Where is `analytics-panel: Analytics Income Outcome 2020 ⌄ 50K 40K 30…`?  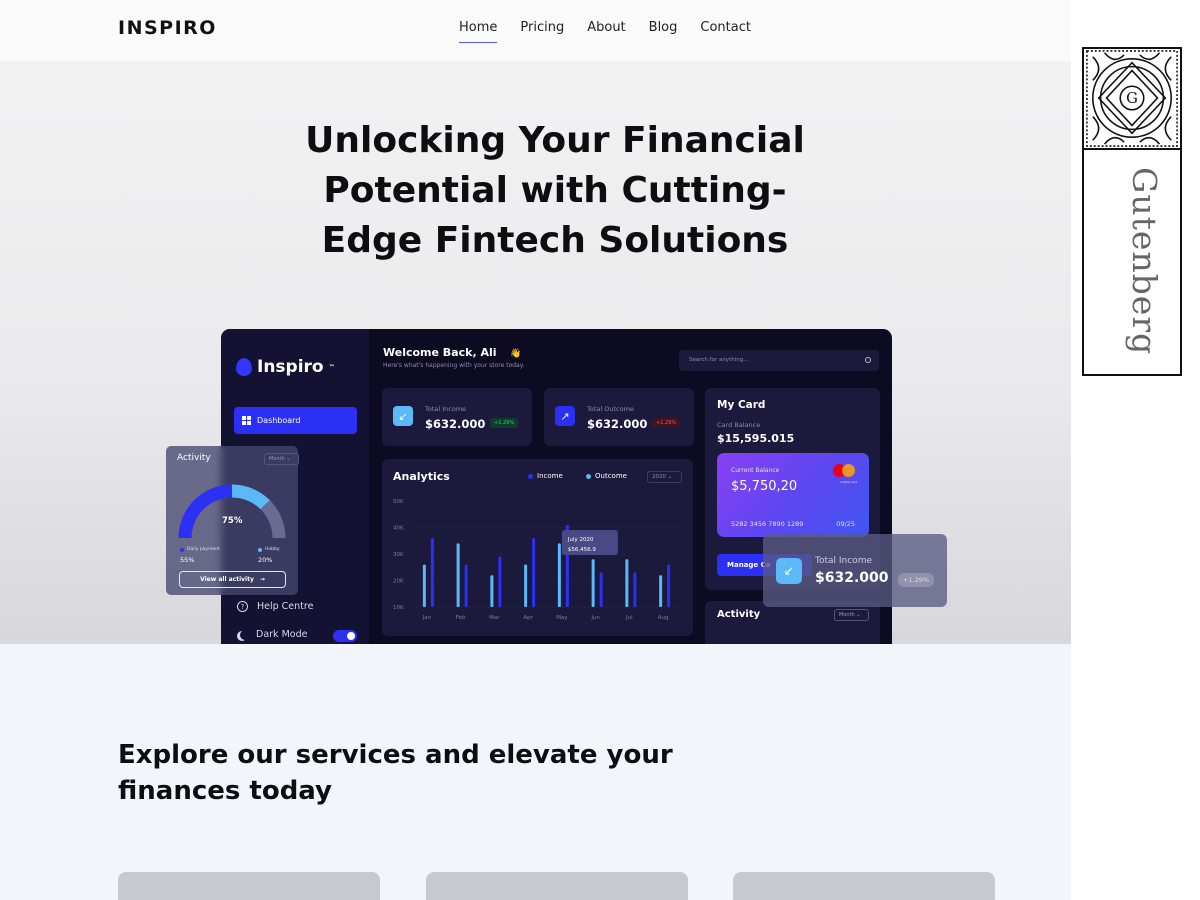 analytics-panel: Analytics Income Outcome 2020 ⌄ 50K 40K 30… is located at coordinates (537, 547).